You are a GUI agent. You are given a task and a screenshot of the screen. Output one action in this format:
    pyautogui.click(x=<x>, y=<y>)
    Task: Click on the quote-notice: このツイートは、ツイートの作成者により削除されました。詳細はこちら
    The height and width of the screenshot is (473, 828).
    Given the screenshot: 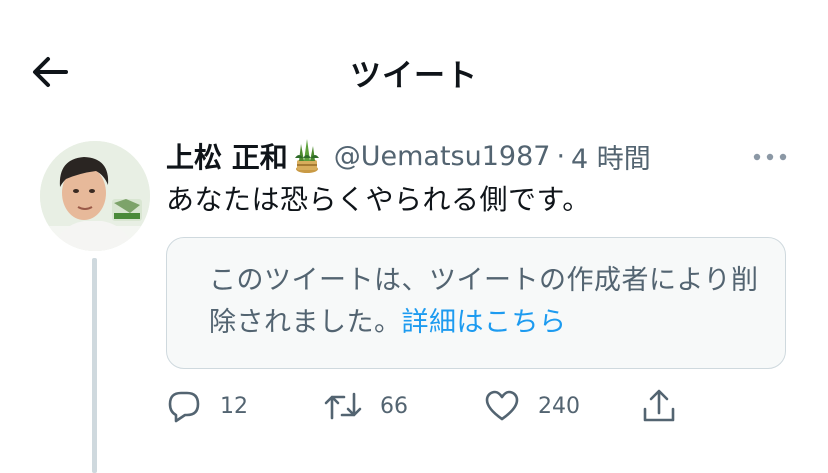 What is the action you would take?
    pyautogui.click(x=489, y=302)
    